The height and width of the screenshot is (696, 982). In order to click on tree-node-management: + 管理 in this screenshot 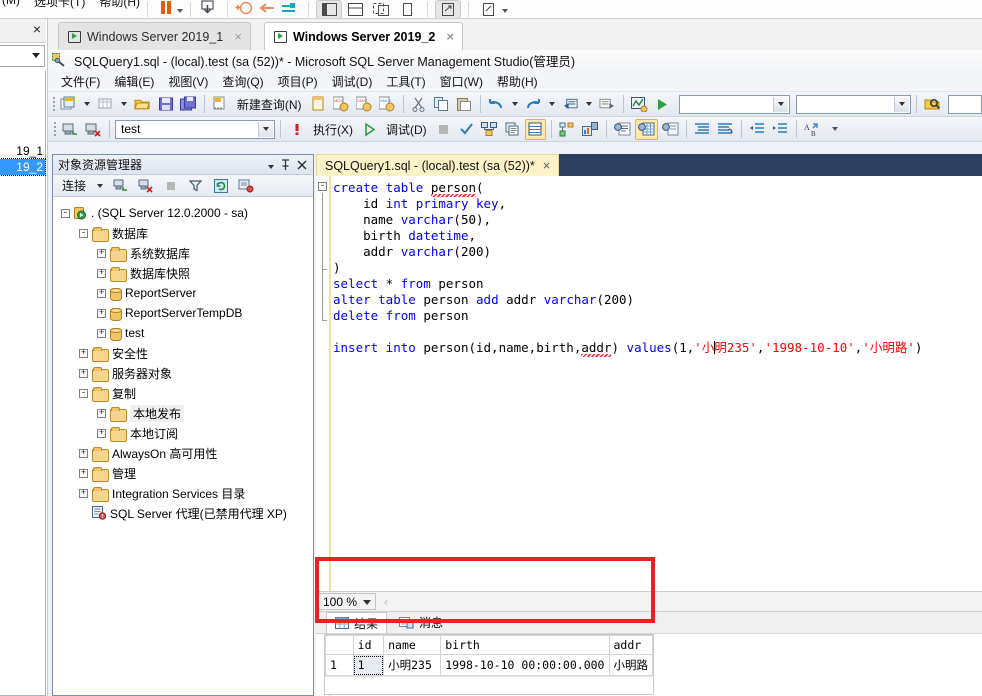, I will do `click(185, 473)`.